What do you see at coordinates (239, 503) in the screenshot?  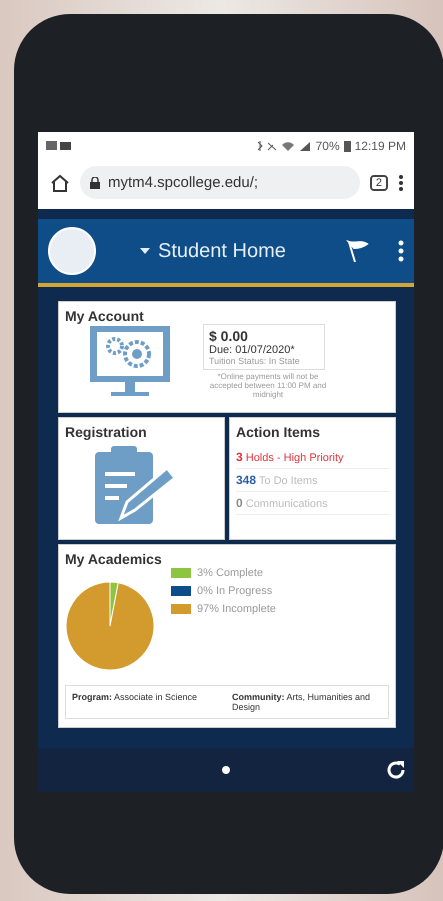 I see `item-count: 0` at bounding box center [239, 503].